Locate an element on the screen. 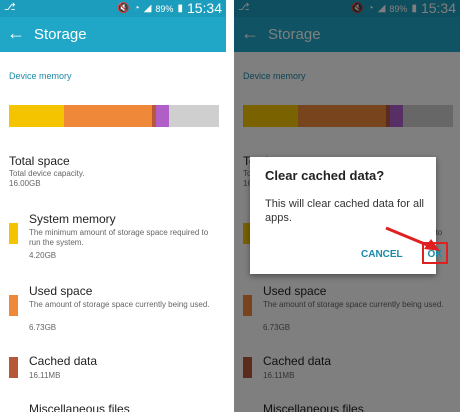 This screenshot has height=412, width=460. item-title: Miscellaneous files is located at coordinates (79, 407).